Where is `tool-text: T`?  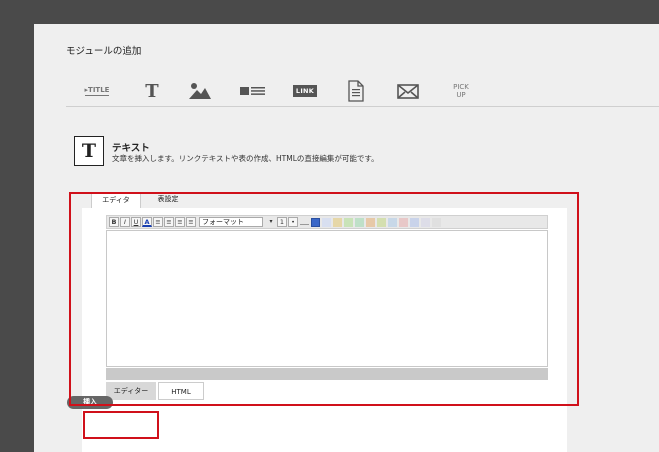
tool-text: T is located at coordinates (152, 91).